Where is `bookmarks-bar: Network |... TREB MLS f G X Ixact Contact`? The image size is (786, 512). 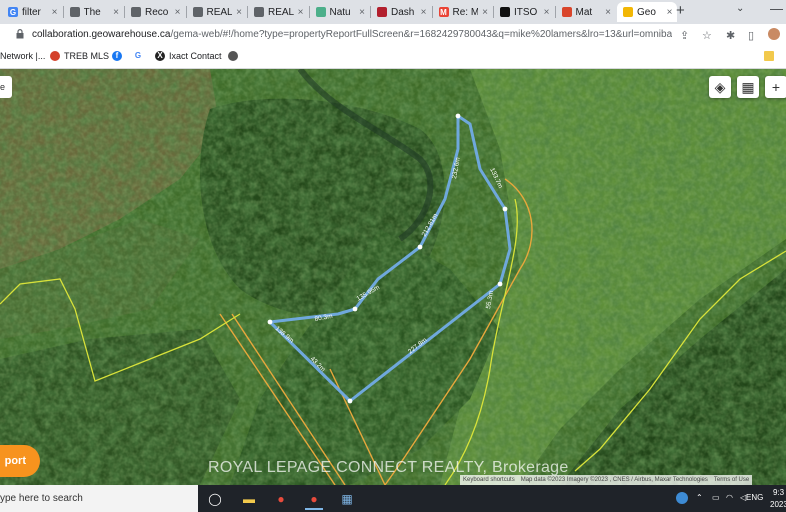
bookmarks-bar: Network |... TREB MLS f G X Ixact Contact is located at coordinates (393, 57).